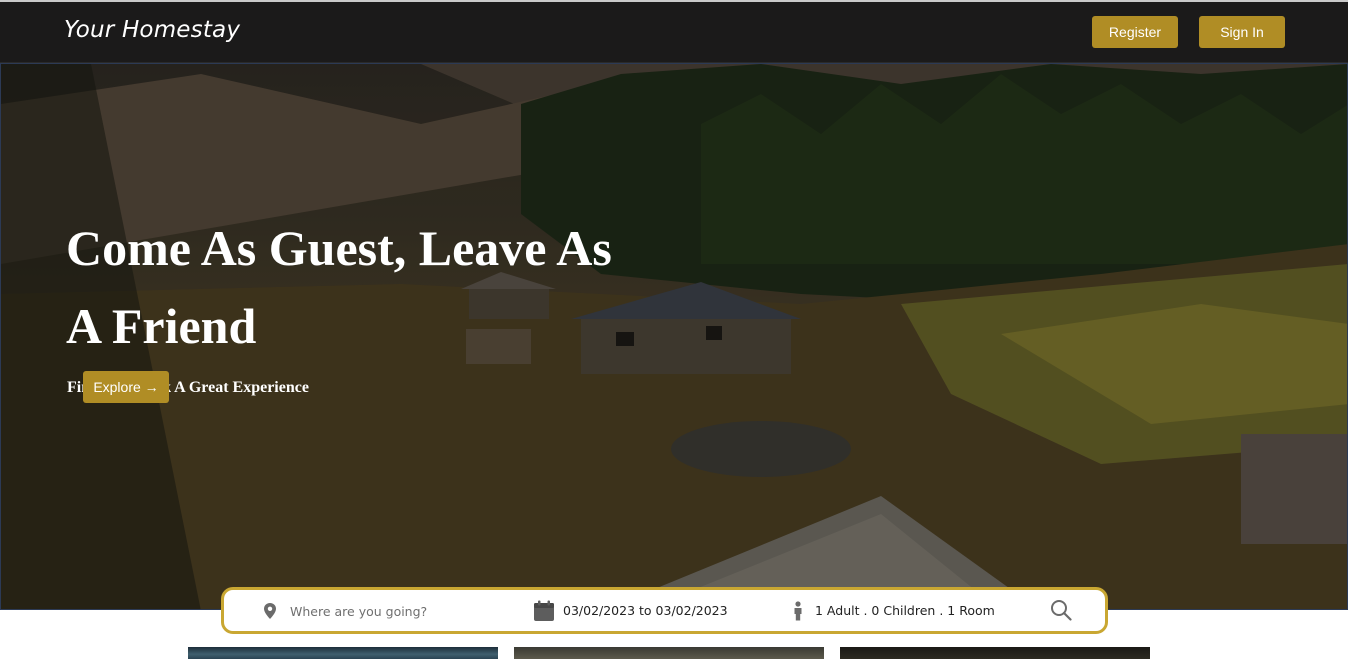  What do you see at coordinates (400, 611) in the screenshot?
I see `destination-input` at bounding box center [400, 611].